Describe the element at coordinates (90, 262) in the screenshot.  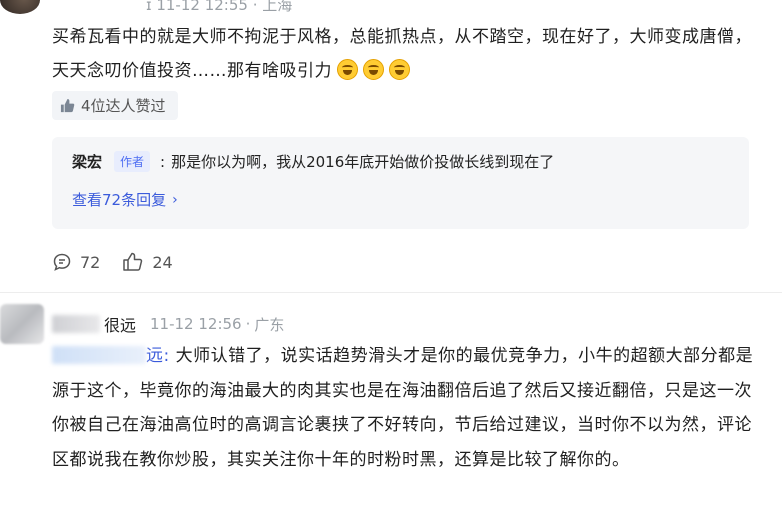
I see `comment-count: 72` at that location.